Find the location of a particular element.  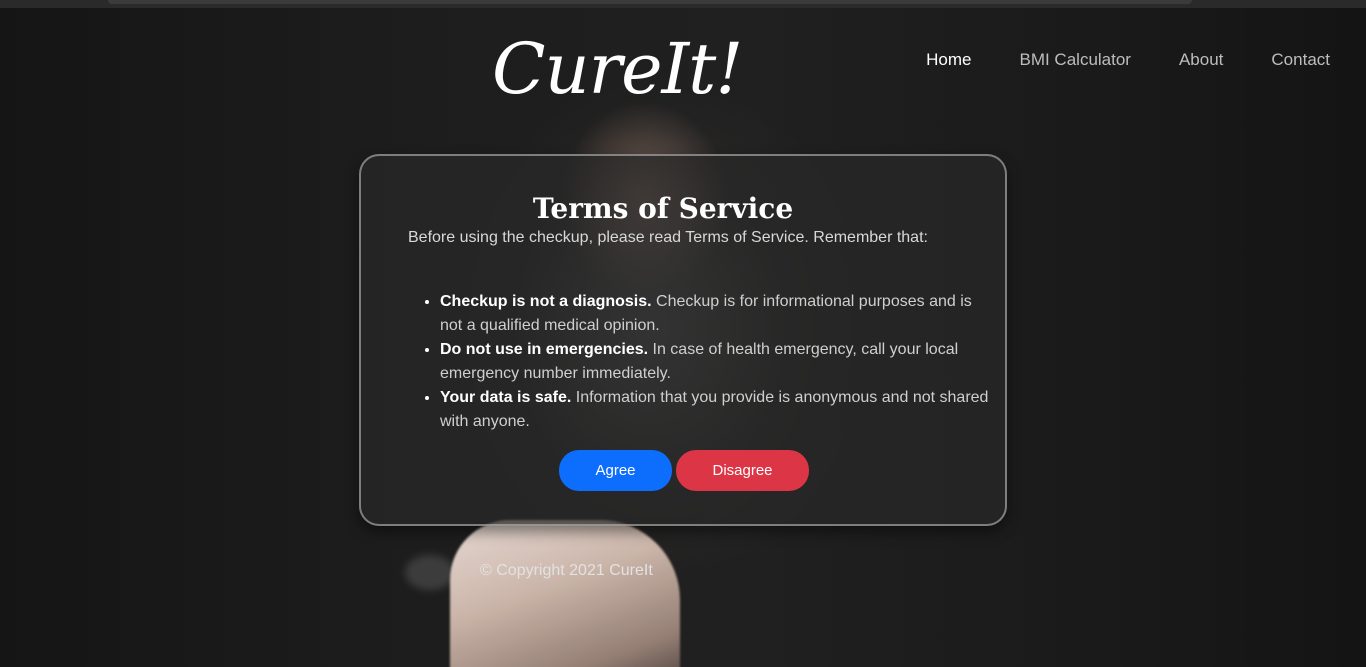

nav-about: About is located at coordinates (1201, 60).